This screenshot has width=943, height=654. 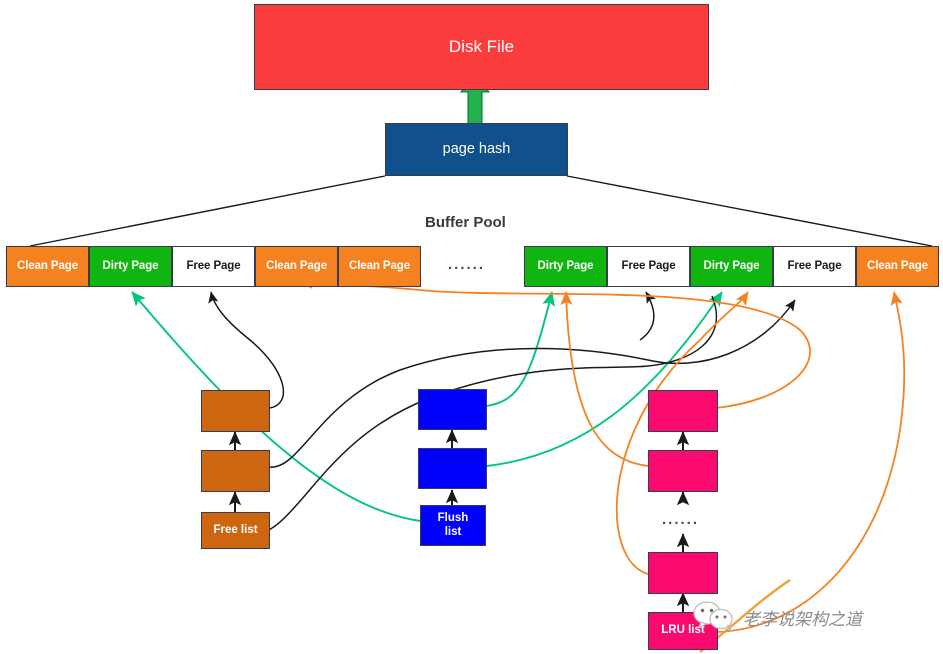 I want to click on buffer-cell-7-label: Dirty Page, so click(x=731, y=265).